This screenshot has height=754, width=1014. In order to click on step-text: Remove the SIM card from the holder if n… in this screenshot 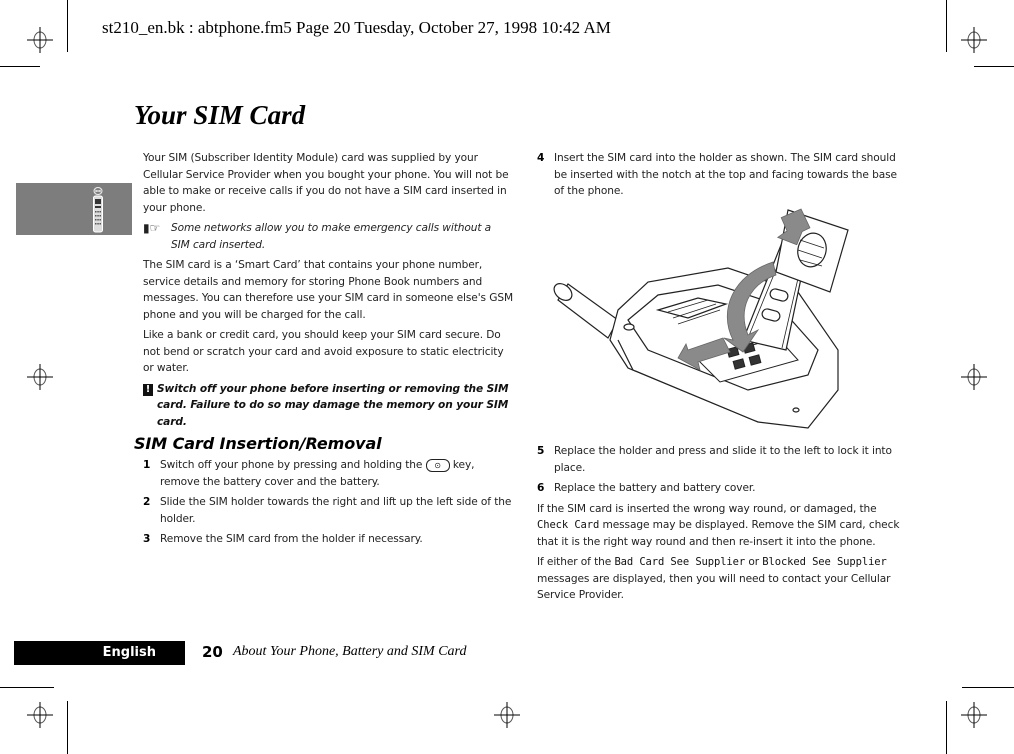, I will do `click(291, 539)`.